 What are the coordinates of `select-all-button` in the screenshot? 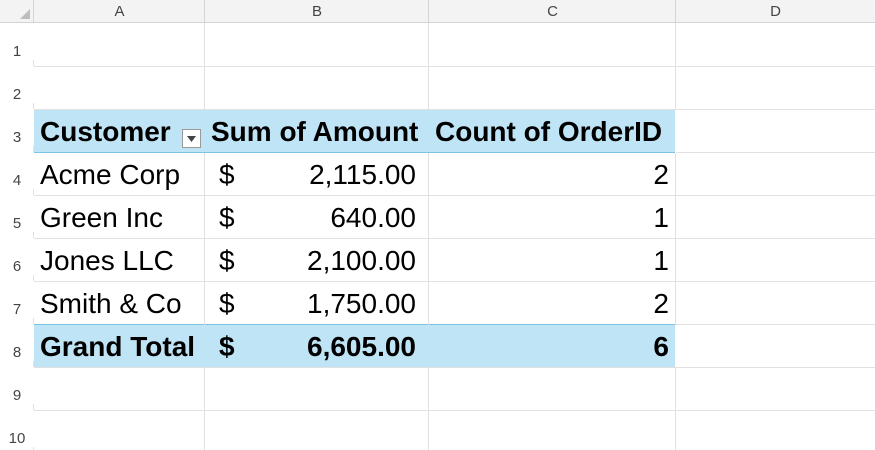 It's located at (17, 11).